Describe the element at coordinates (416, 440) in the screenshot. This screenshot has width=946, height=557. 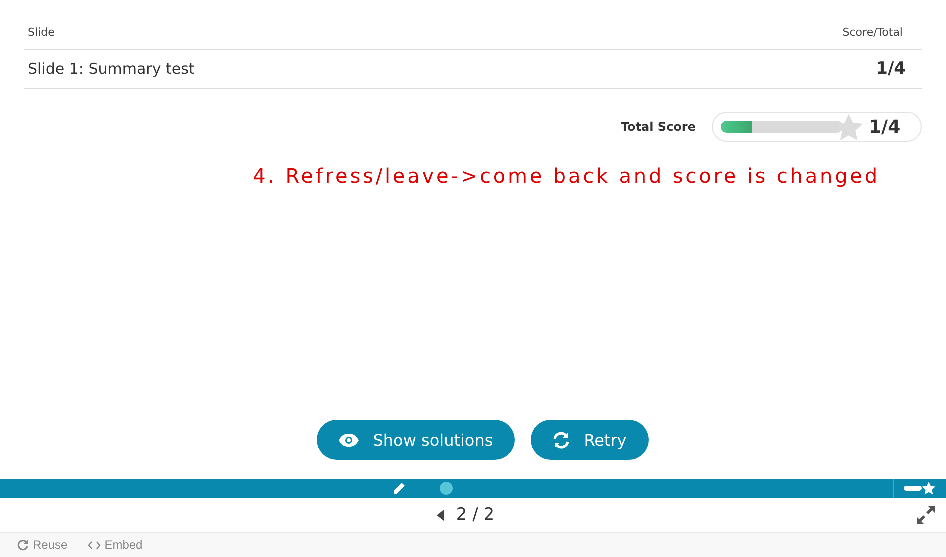
I see `show-solutions-button: Show solutions` at that location.